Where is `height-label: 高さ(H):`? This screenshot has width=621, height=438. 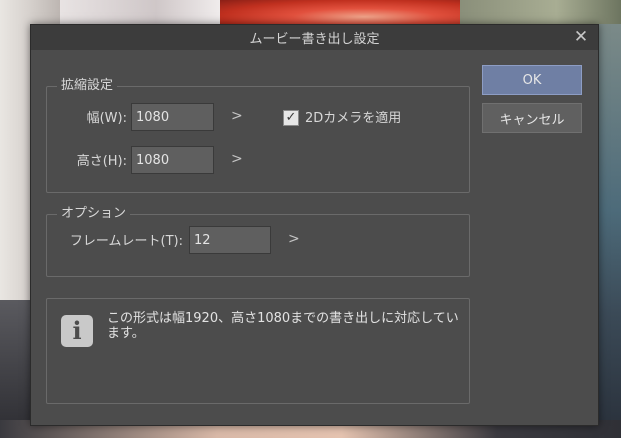 height-label: 高さ(H): is located at coordinates (101, 161).